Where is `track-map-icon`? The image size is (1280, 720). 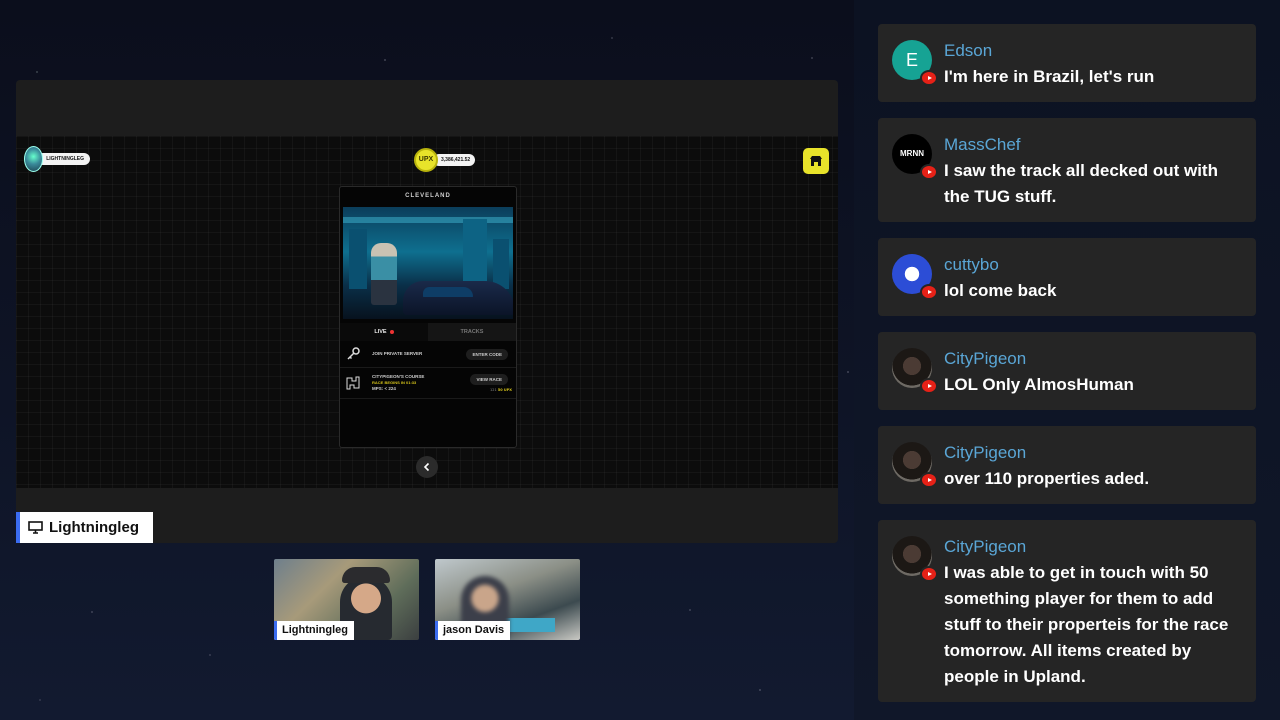 track-map-icon is located at coordinates (353, 383).